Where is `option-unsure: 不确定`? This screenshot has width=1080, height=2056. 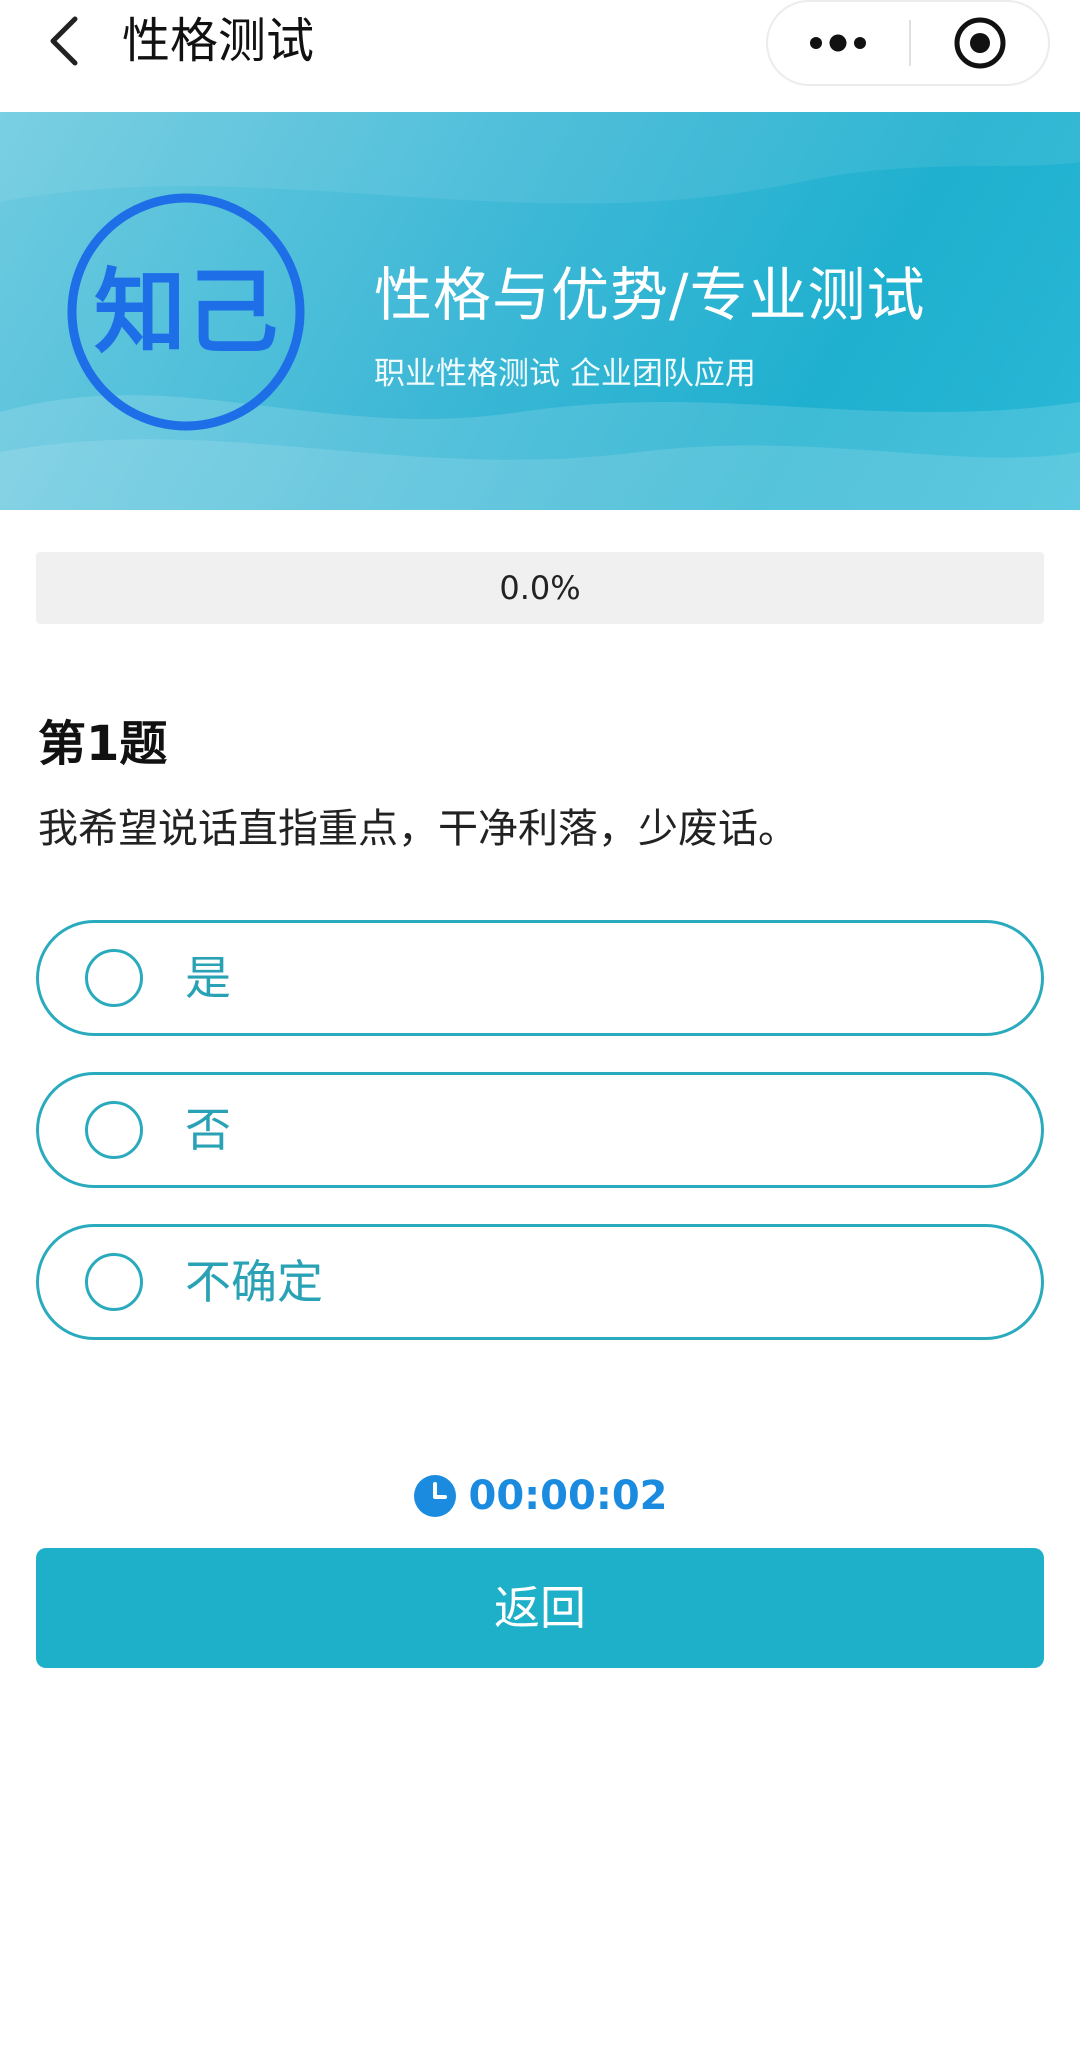
option-unsure: 不确定 is located at coordinates (540, 1282).